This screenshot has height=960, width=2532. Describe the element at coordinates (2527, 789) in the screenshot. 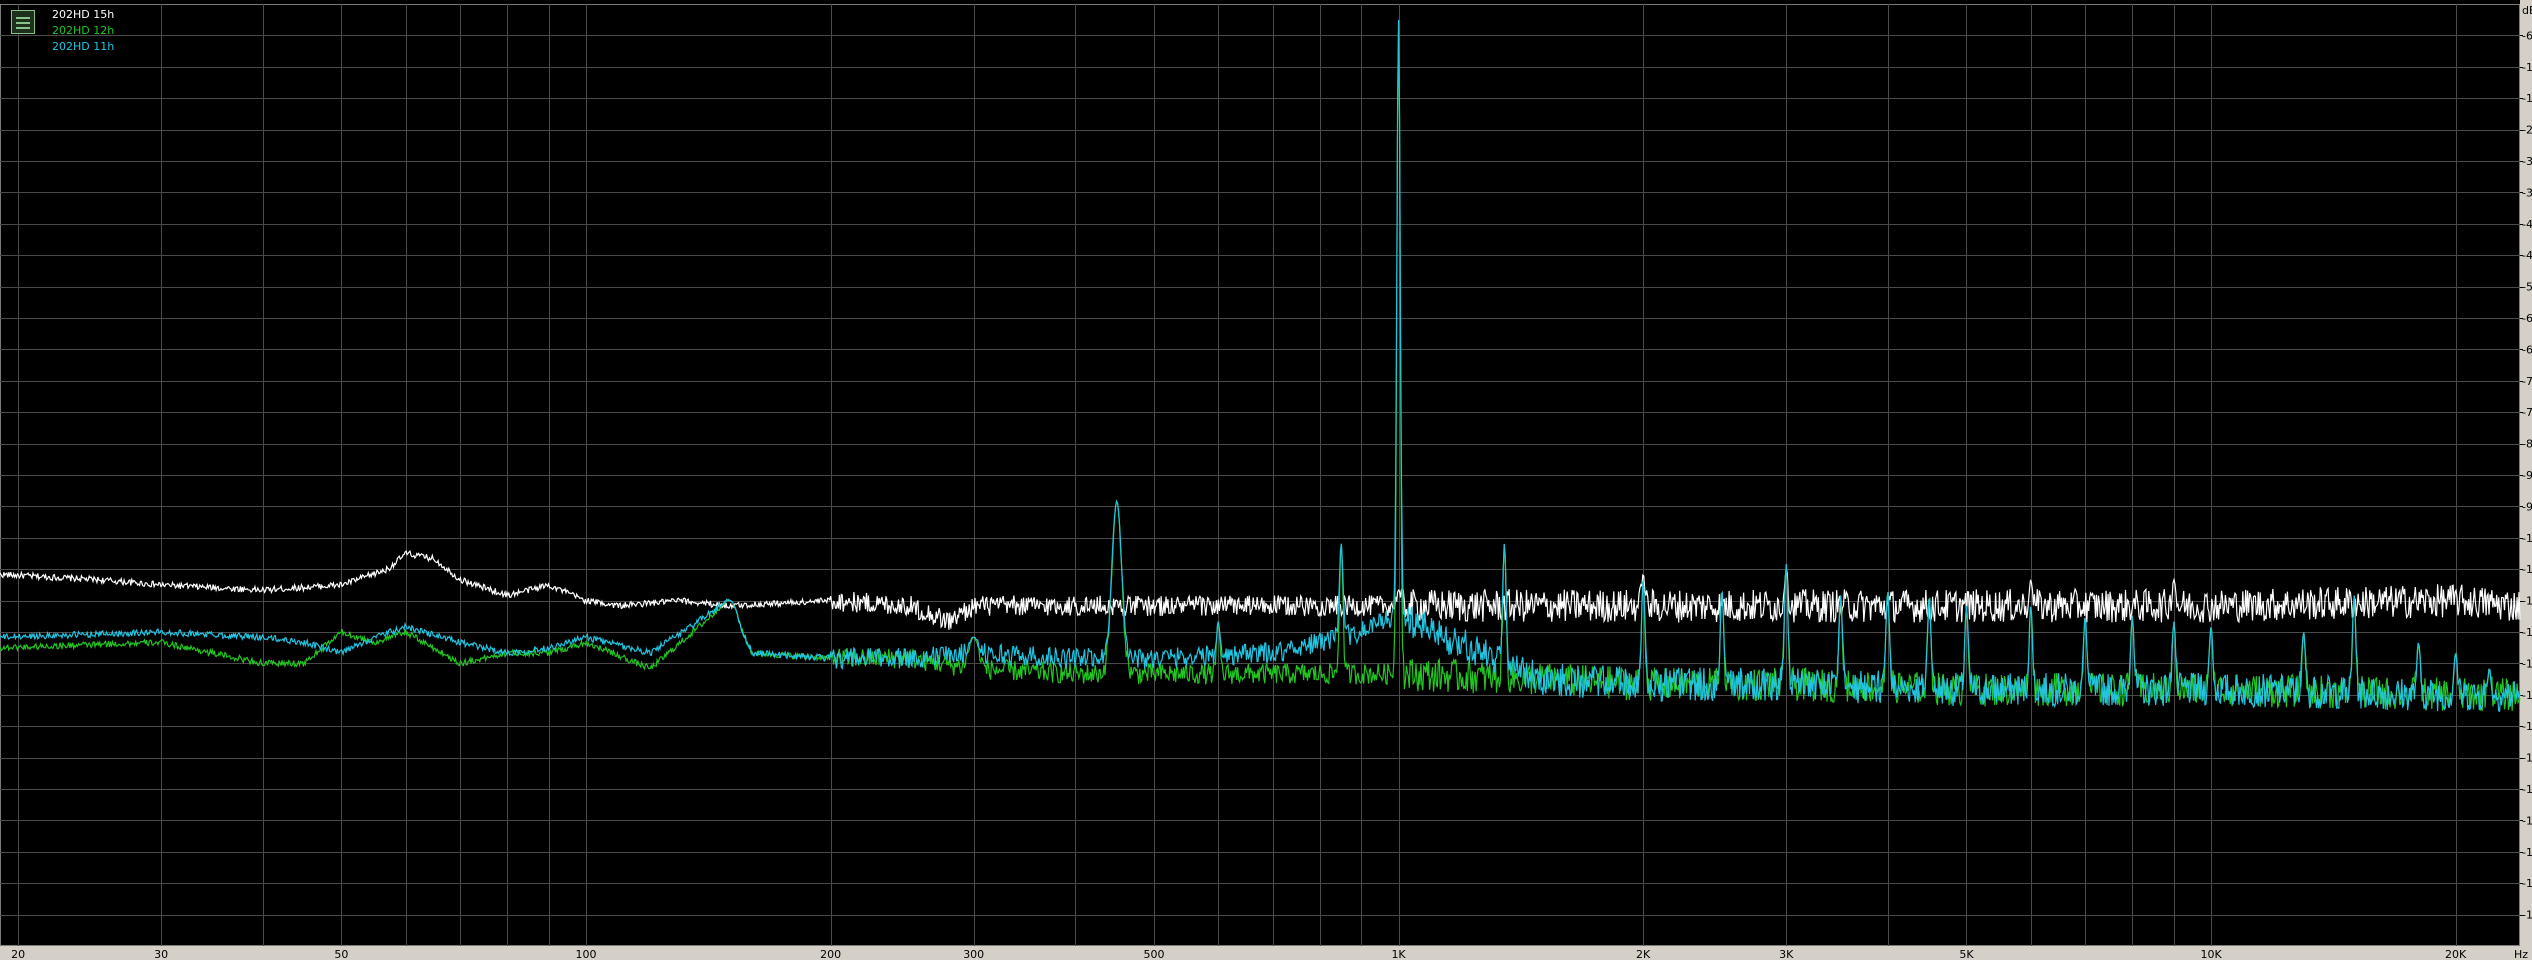

I see `y-tick-label: -150` at that location.